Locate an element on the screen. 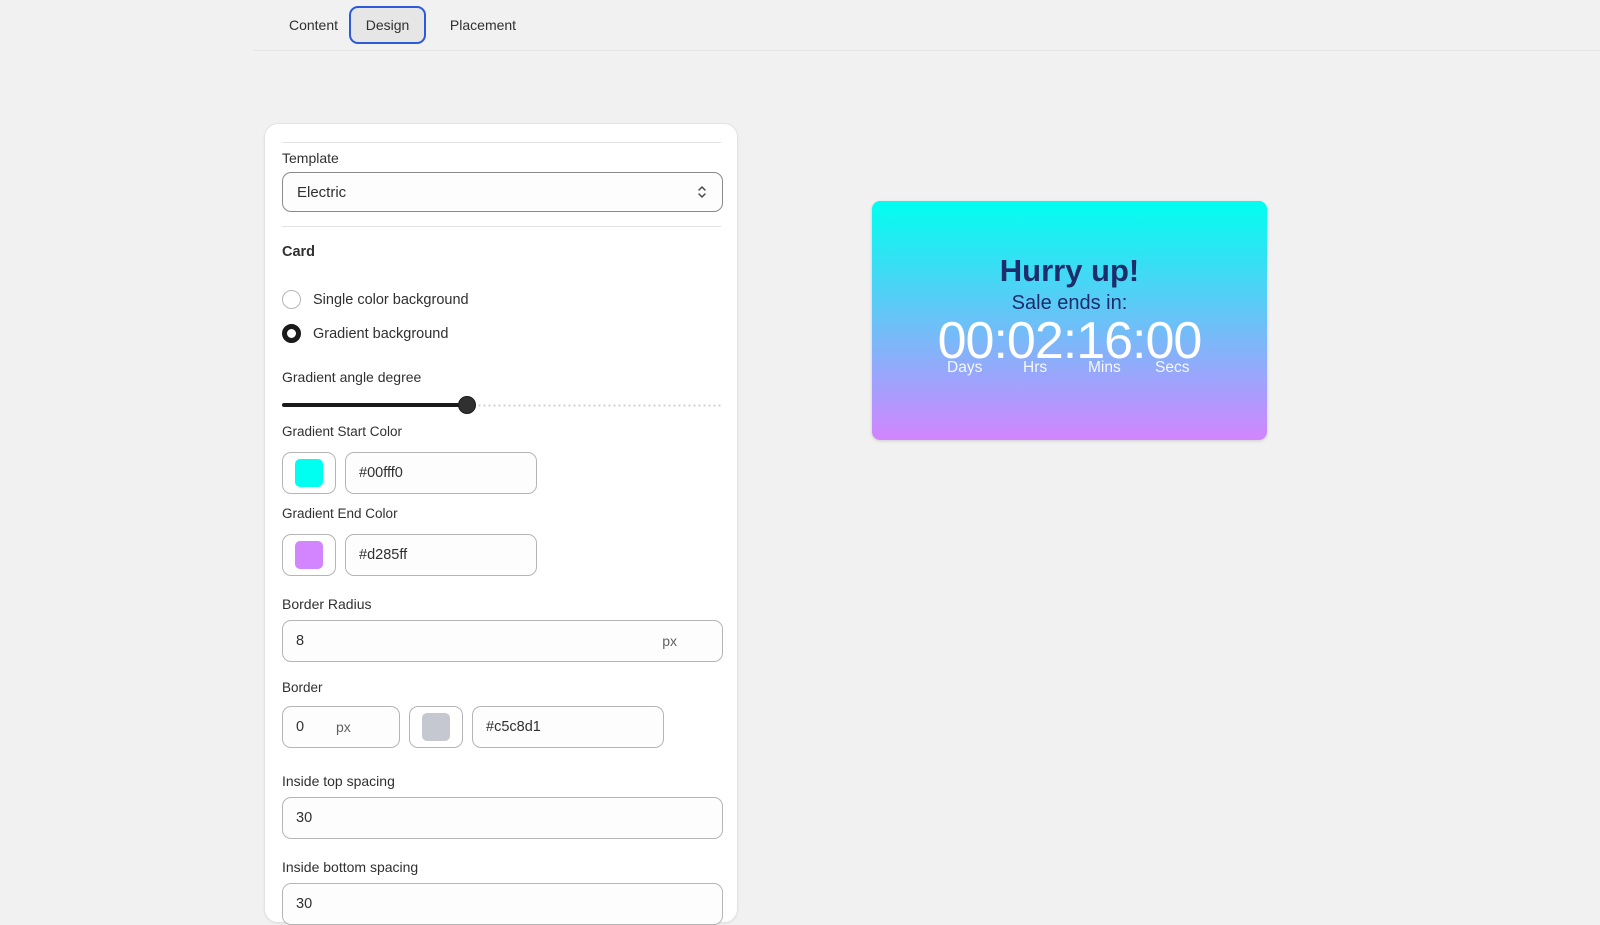 The height and width of the screenshot is (925, 1600). border-width-input: 0 px is located at coordinates (341, 727).